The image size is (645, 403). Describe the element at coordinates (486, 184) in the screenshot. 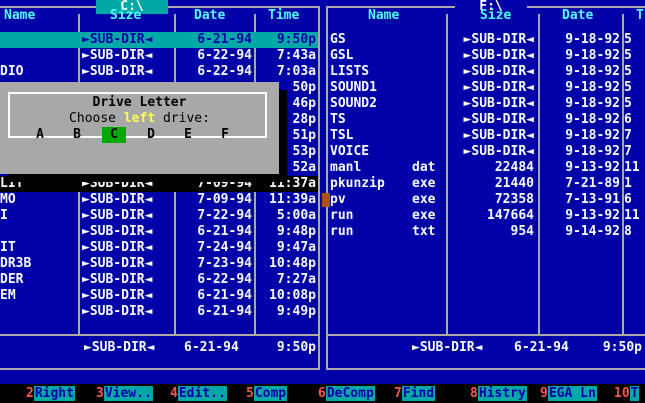

I see `right-file-row: pkunzip exe 21440 7-21-89 1` at that location.